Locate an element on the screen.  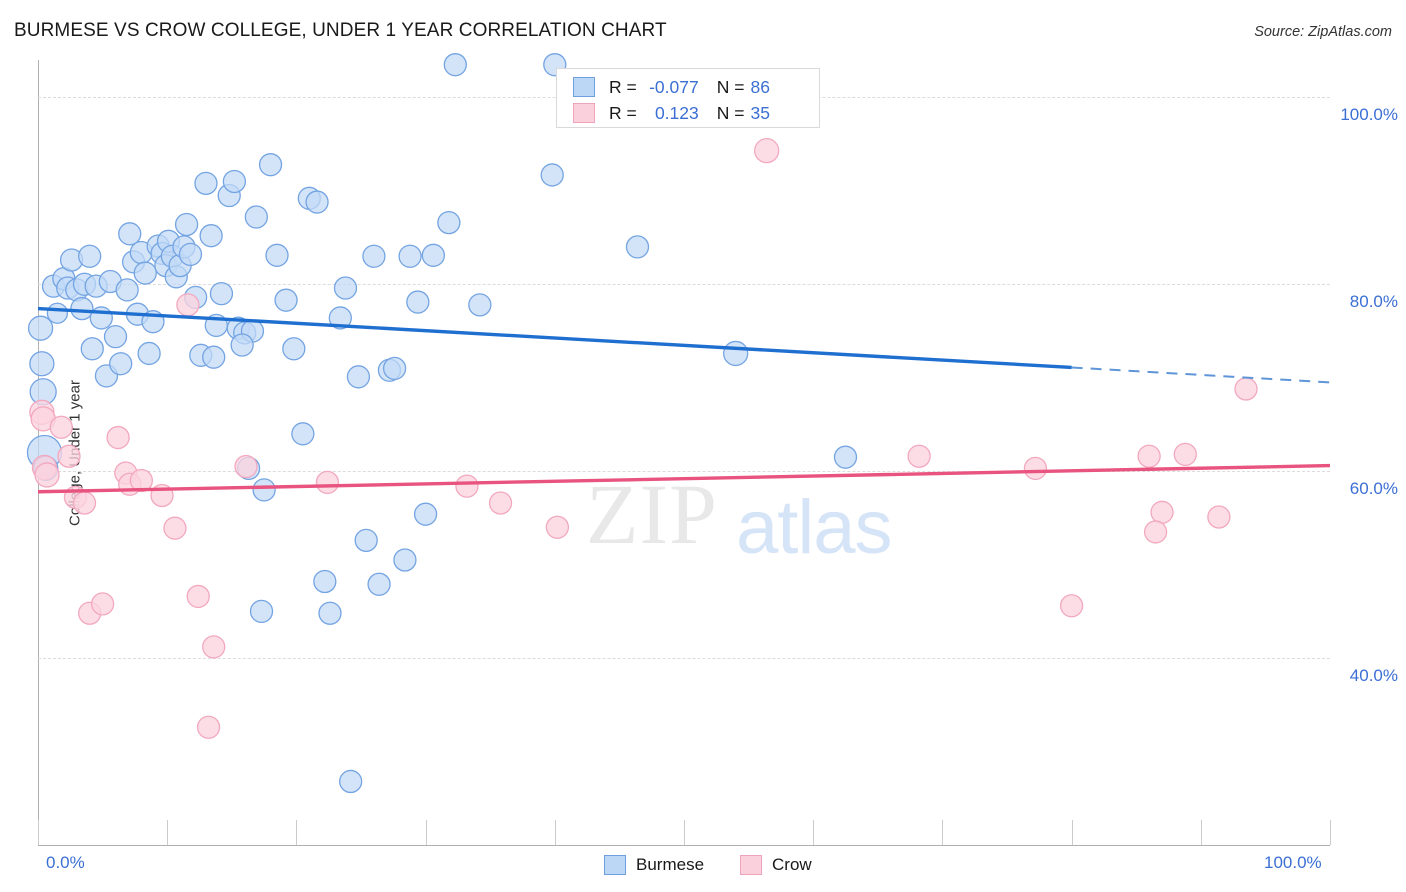
legend-label-crow: Crow is located at coordinates (792, 864).